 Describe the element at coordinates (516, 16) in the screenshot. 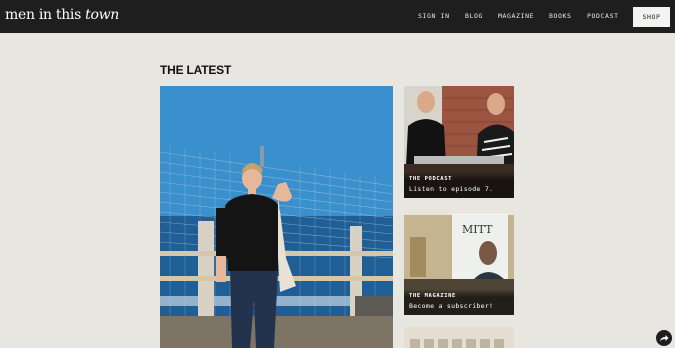

I see `nav-magazine: MAGAZINE` at that location.